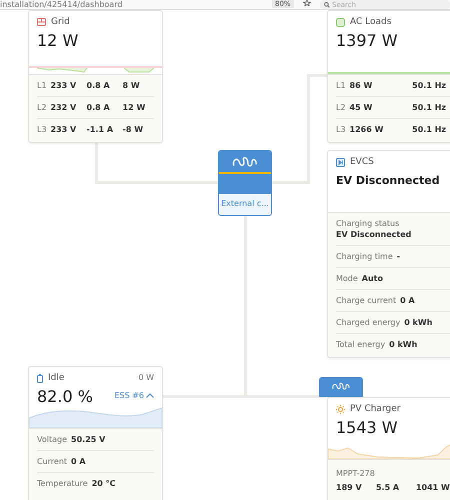 The width and height of the screenshot is (450, 500). What do you see at coordinates (62, 483) in the screenshot?
I see `row-label: Temperature` at bounding box center [62, 483].